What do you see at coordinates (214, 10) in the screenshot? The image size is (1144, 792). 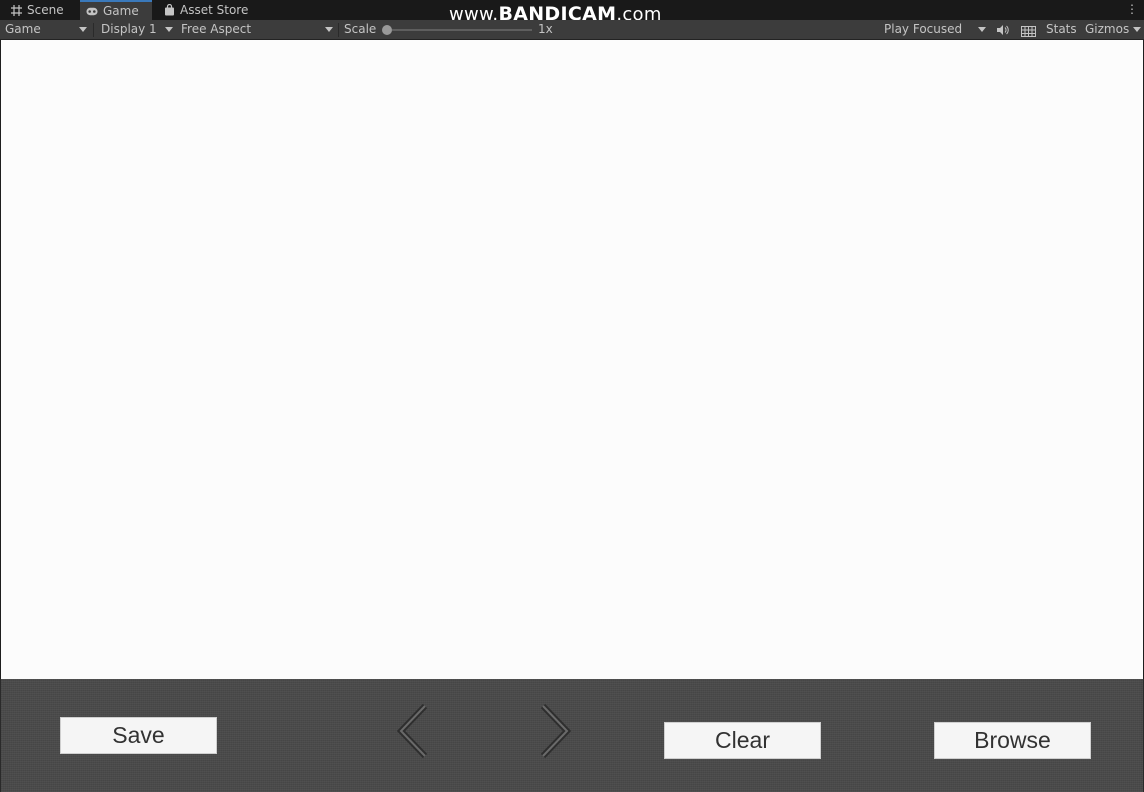 I see `tab-asset-store-label: Asset Store` at bounding box center [214, 10].